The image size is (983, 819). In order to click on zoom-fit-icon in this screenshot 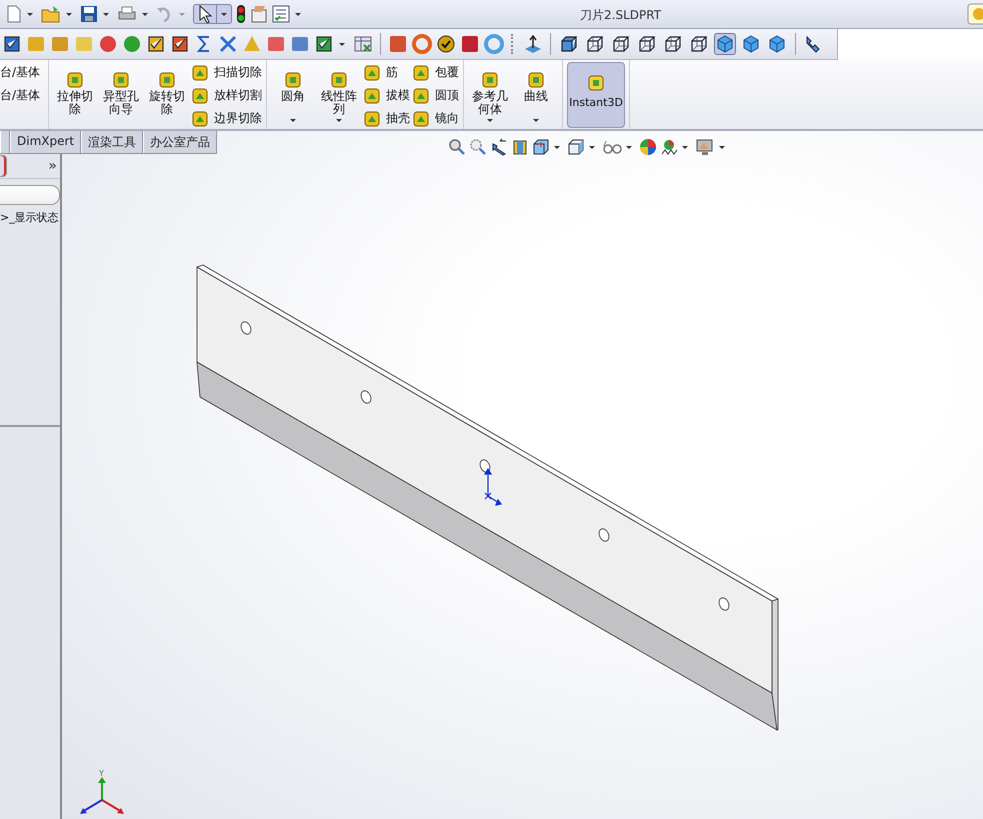, I will do `click(457, 147)`.